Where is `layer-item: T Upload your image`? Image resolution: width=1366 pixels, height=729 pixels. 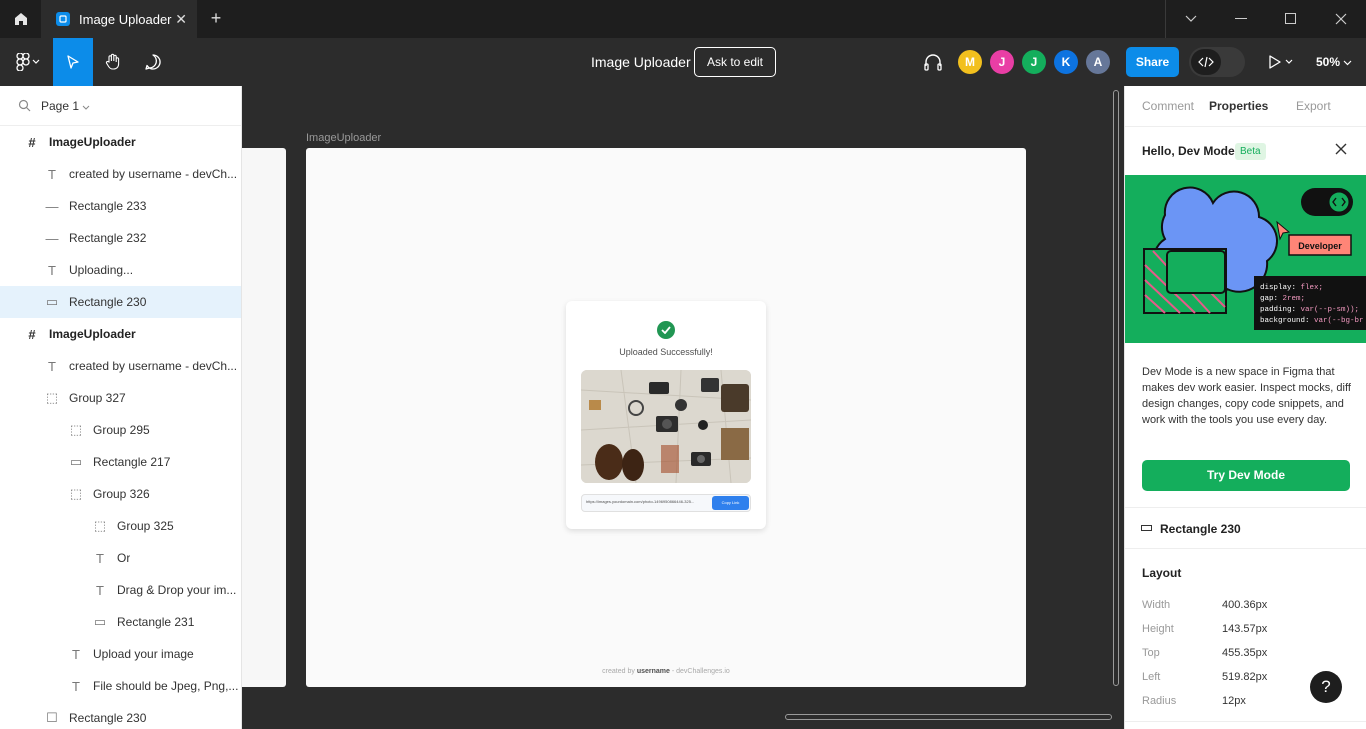 layer-item: T Upload your image is located at coordinates (120, 654).